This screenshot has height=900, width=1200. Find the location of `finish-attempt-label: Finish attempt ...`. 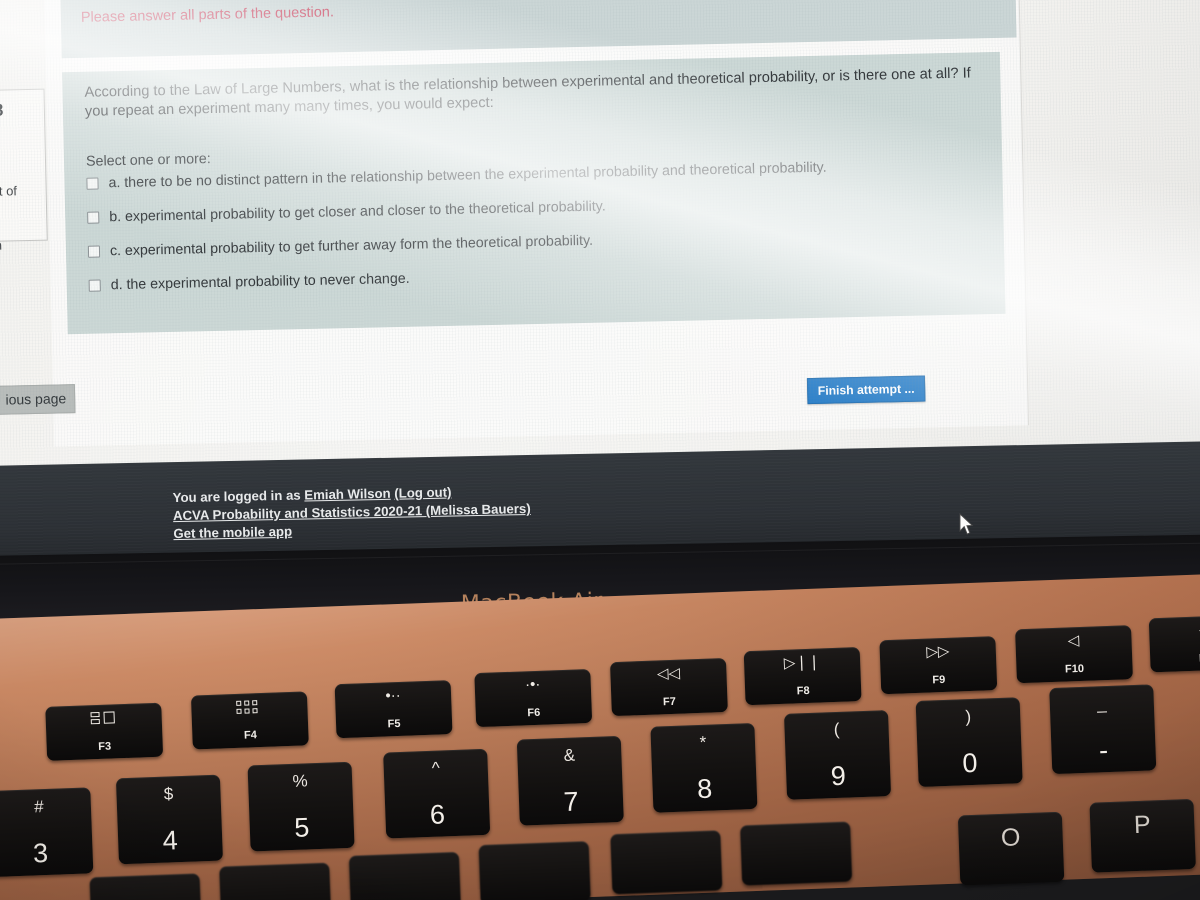

finish-attempt-label: Finish attempt ... is located at coordinates (866, 389).